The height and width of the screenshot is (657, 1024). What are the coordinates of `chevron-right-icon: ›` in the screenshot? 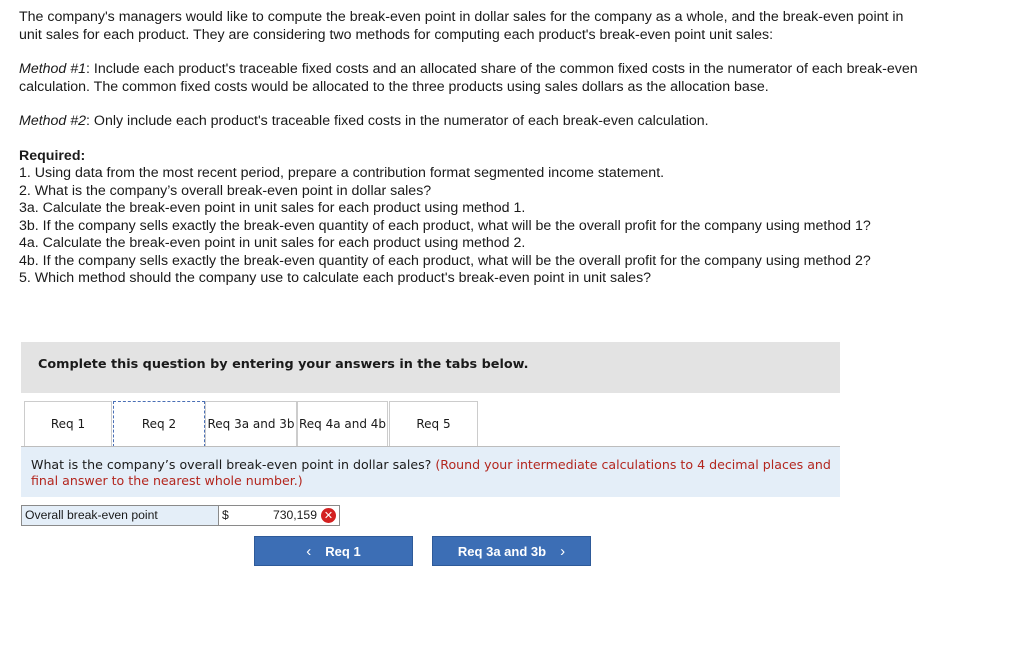 It's located at (563, 551).